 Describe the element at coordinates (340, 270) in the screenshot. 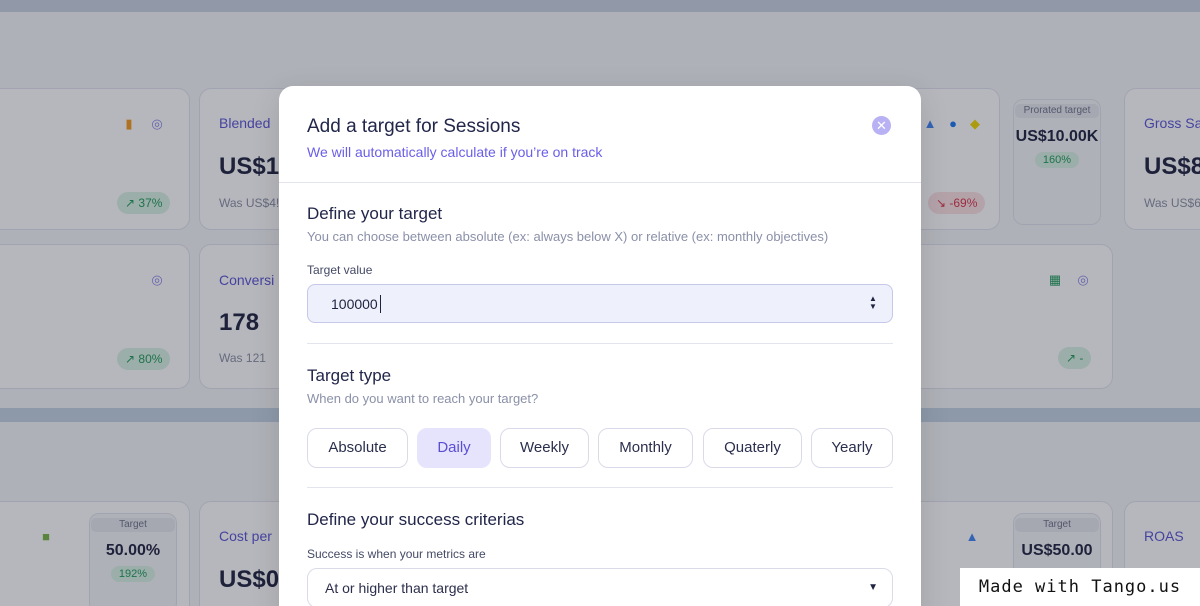

I see `target-value-label: Target value` at that location.